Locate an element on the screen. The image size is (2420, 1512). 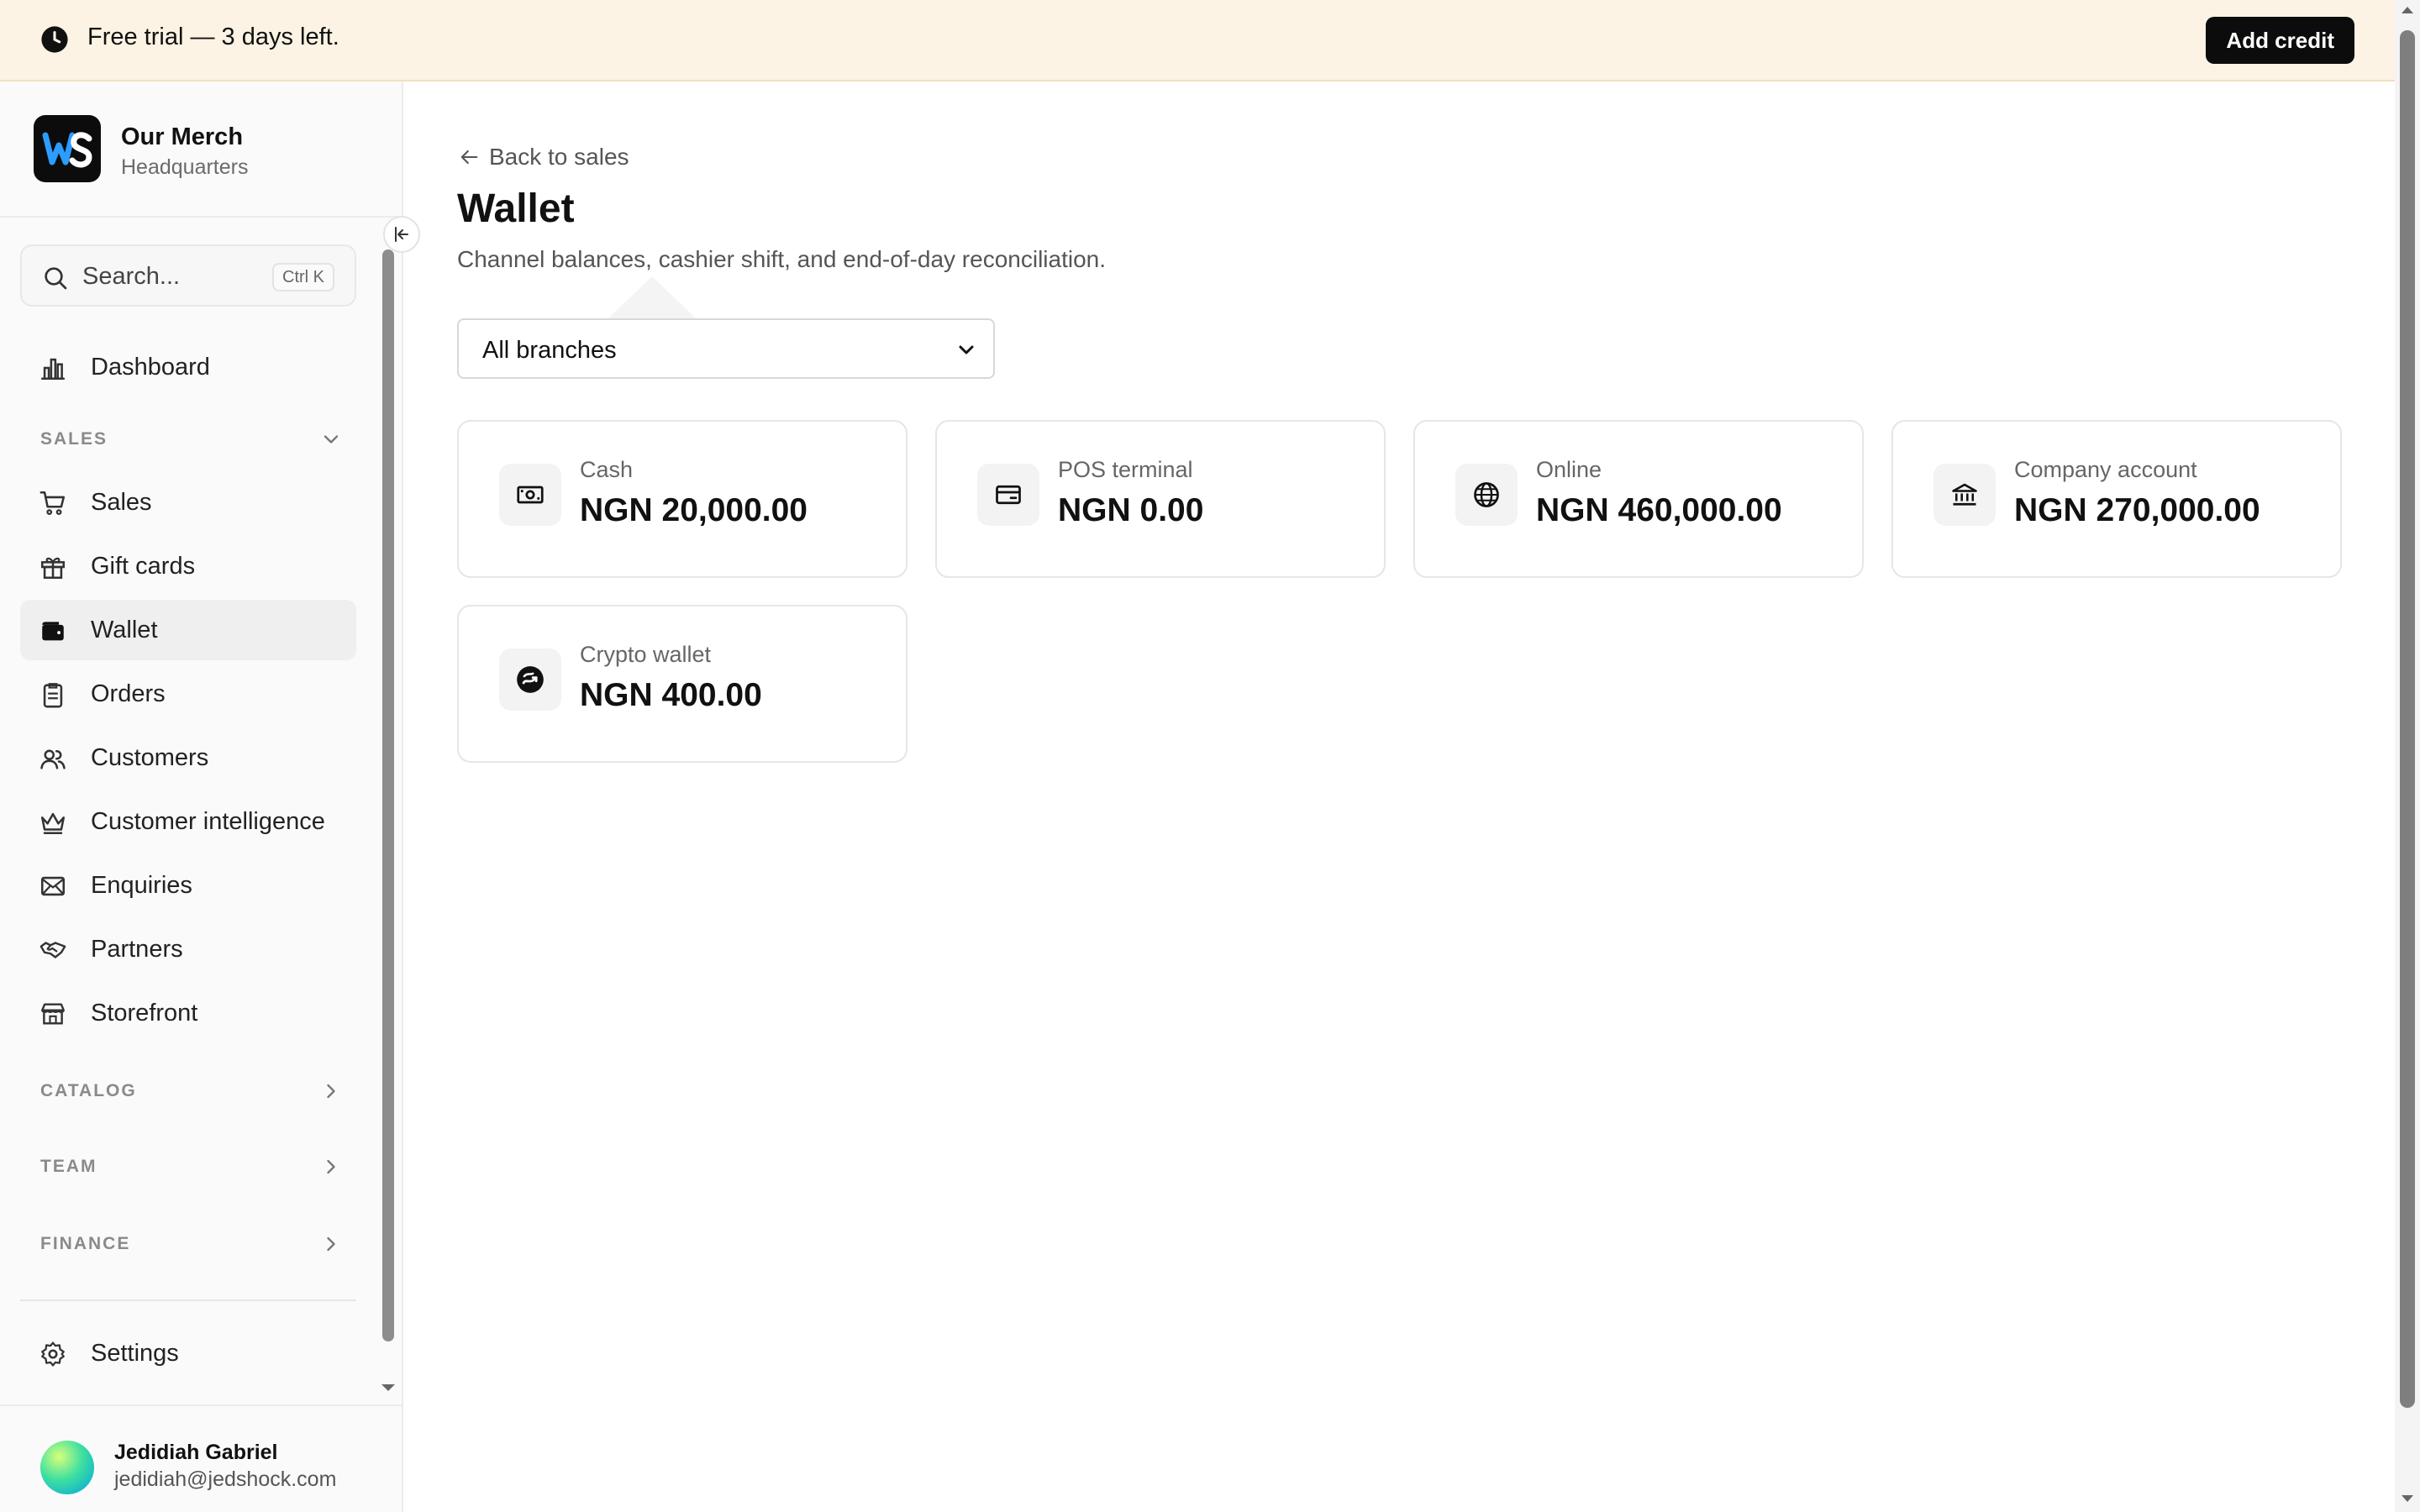
clock-icon is located at coordinates (54, 39).